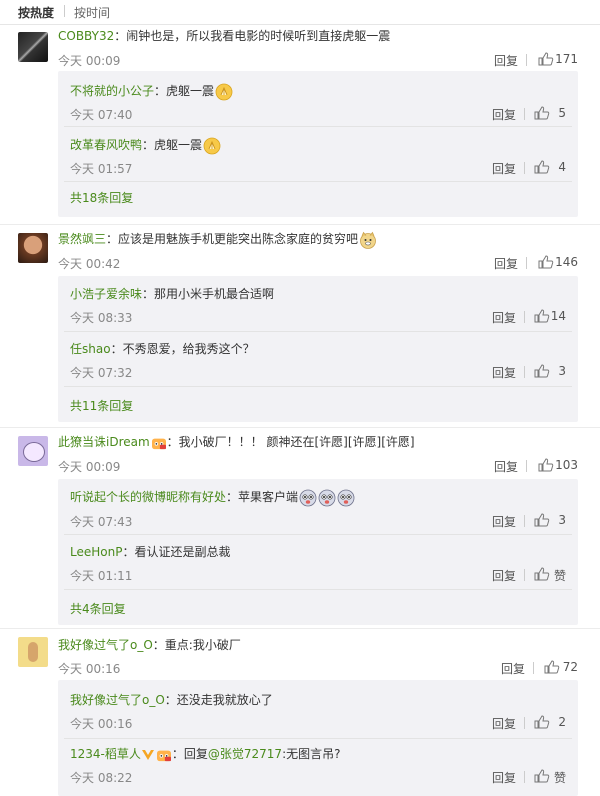 The width and height of the screenshot is (600, 796). What do you see at coordinates (566, 465) in the screenshot?
I see `like-count: 103` at bounding box center [566, 465].